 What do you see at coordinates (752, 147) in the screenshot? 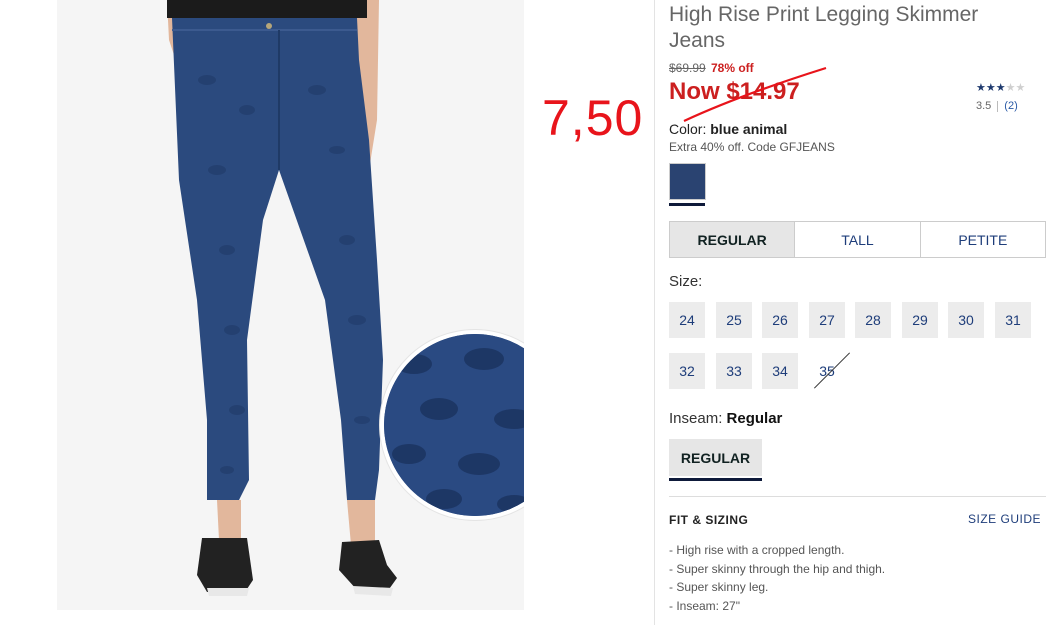
I see `promo-text: Extra 40% off. Code GFJEANS` at bounding box center [752, 147].